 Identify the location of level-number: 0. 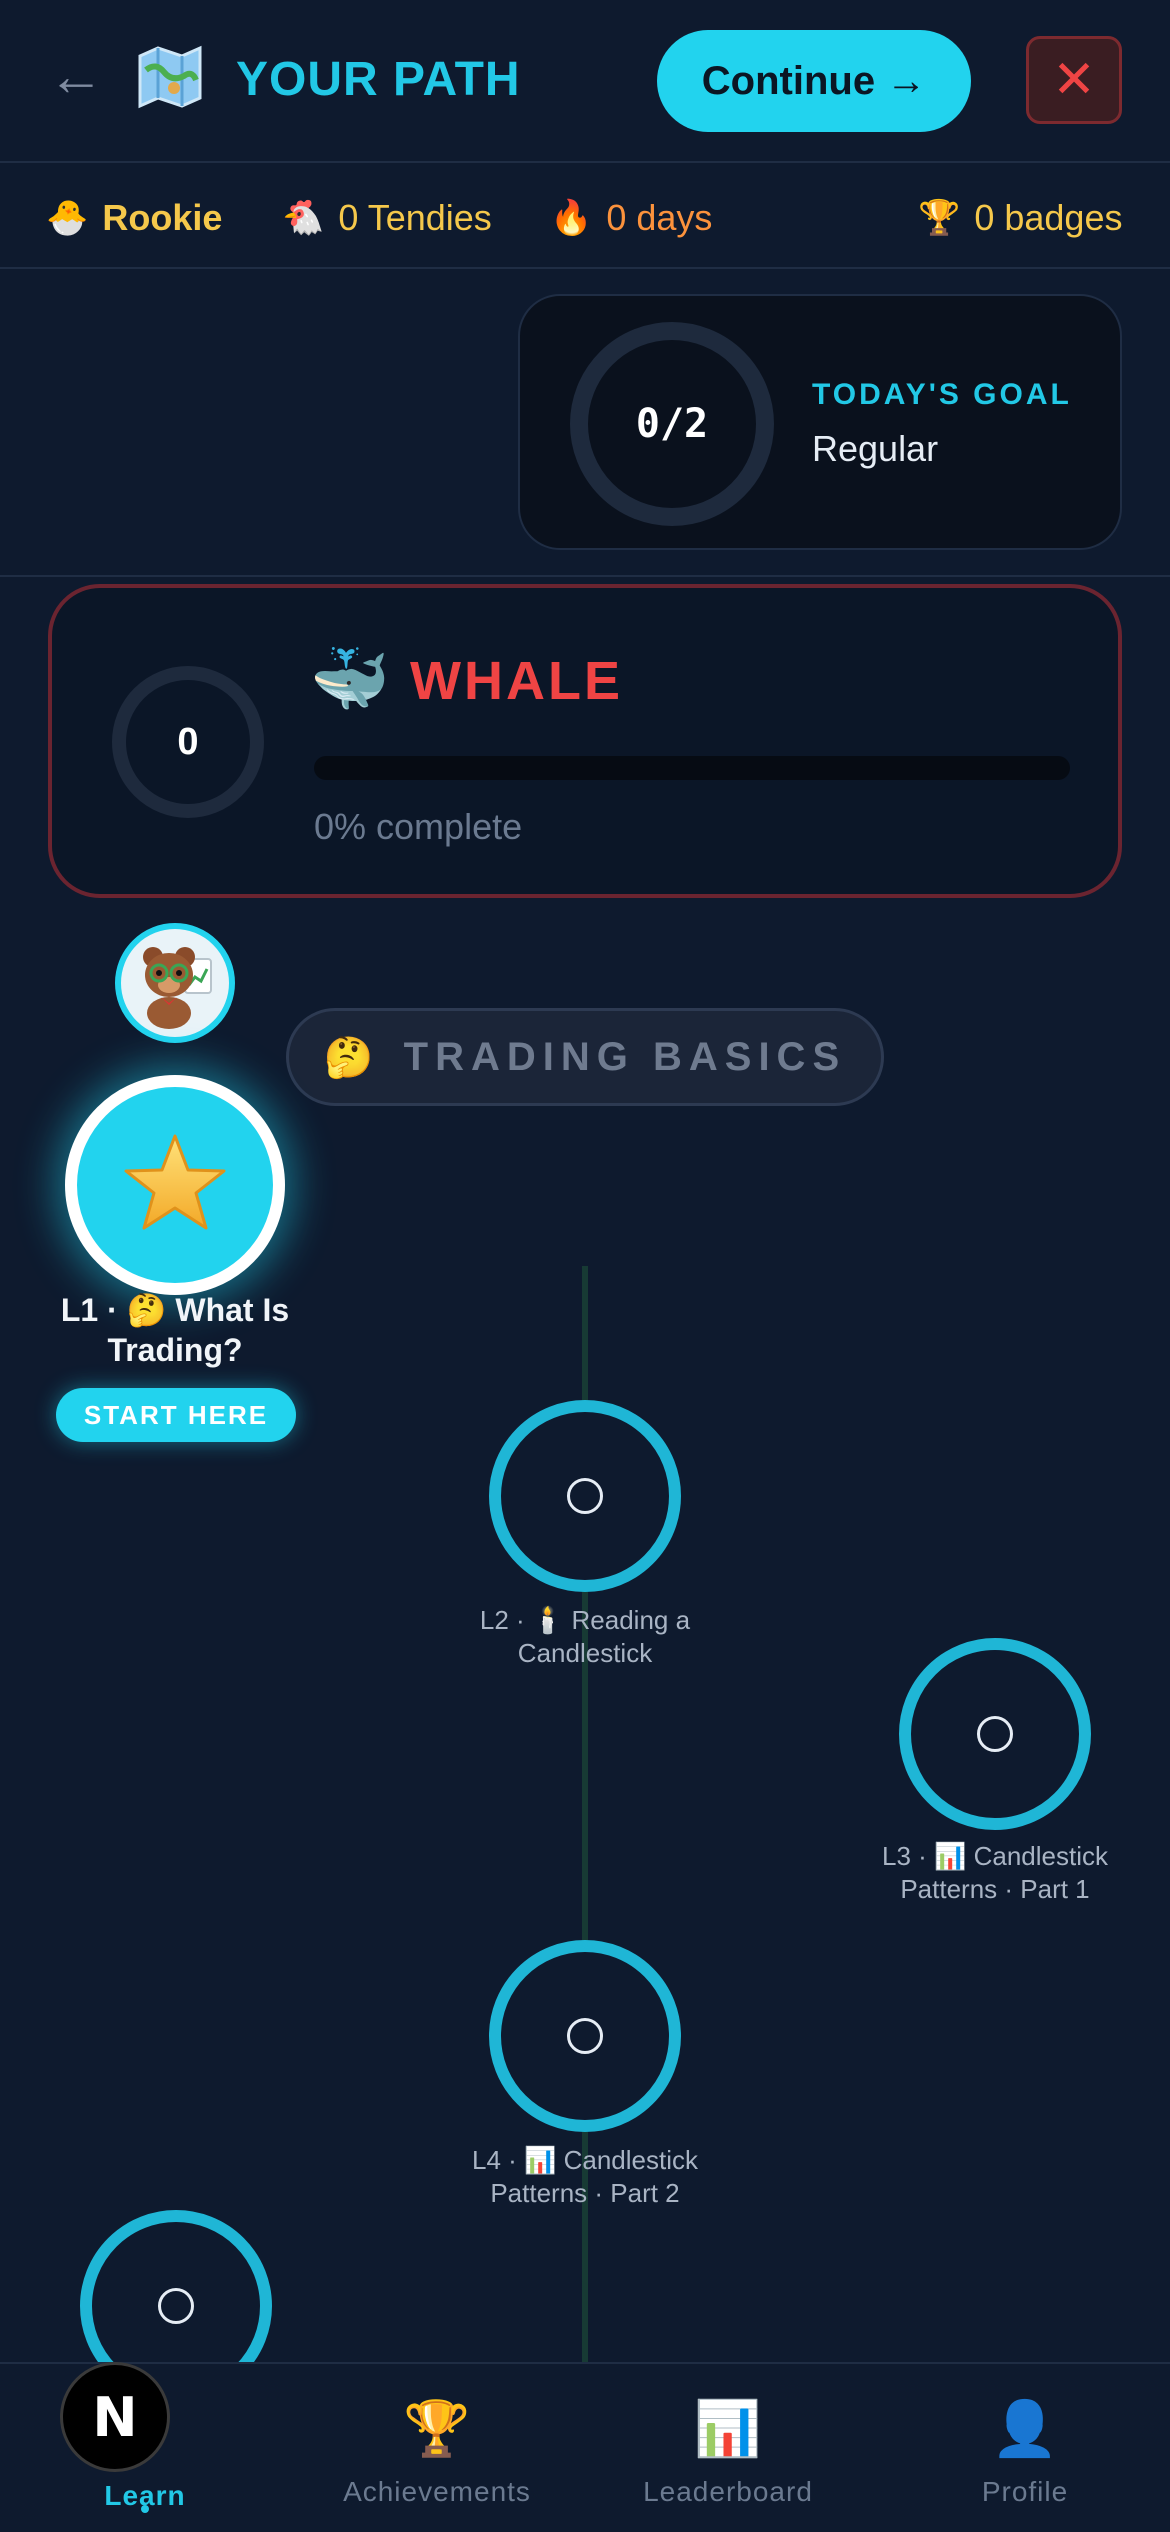
(188, 741).